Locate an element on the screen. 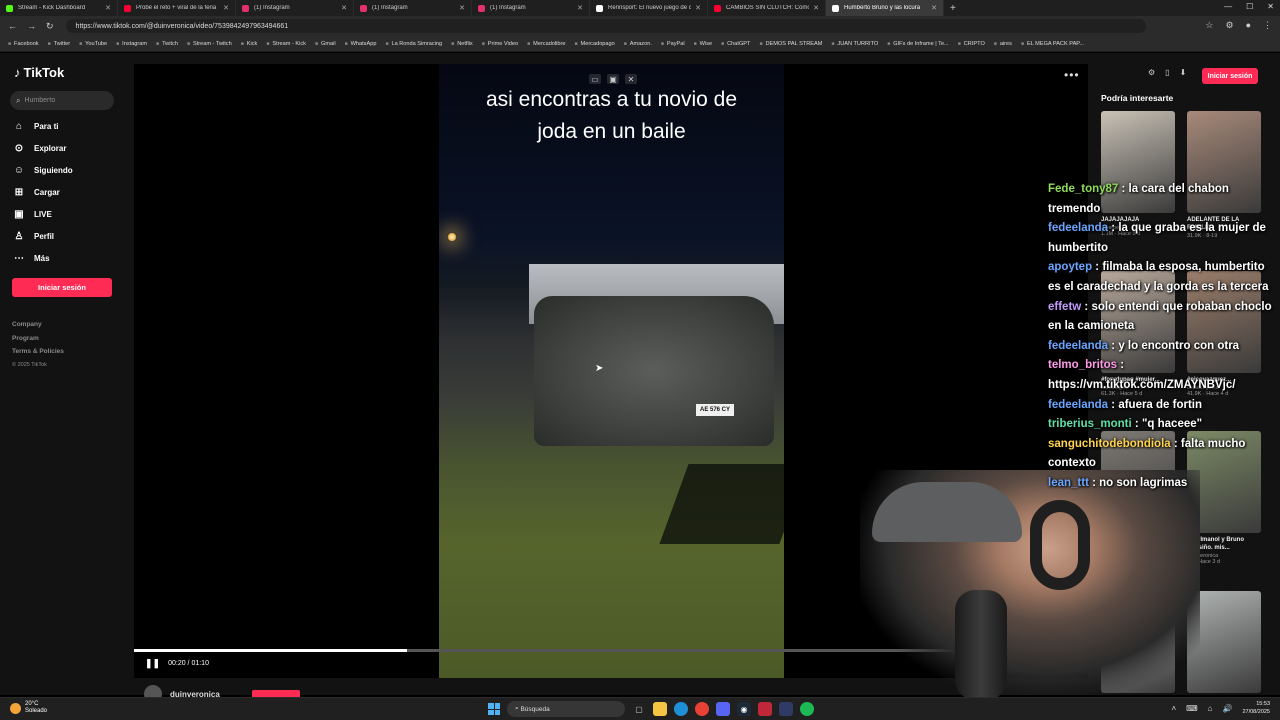 Image resolution: width=1280 pixels, height=720 pixels. chat-message: fedeelanda : afuera de fortin is located at coordinates (1164, 406).